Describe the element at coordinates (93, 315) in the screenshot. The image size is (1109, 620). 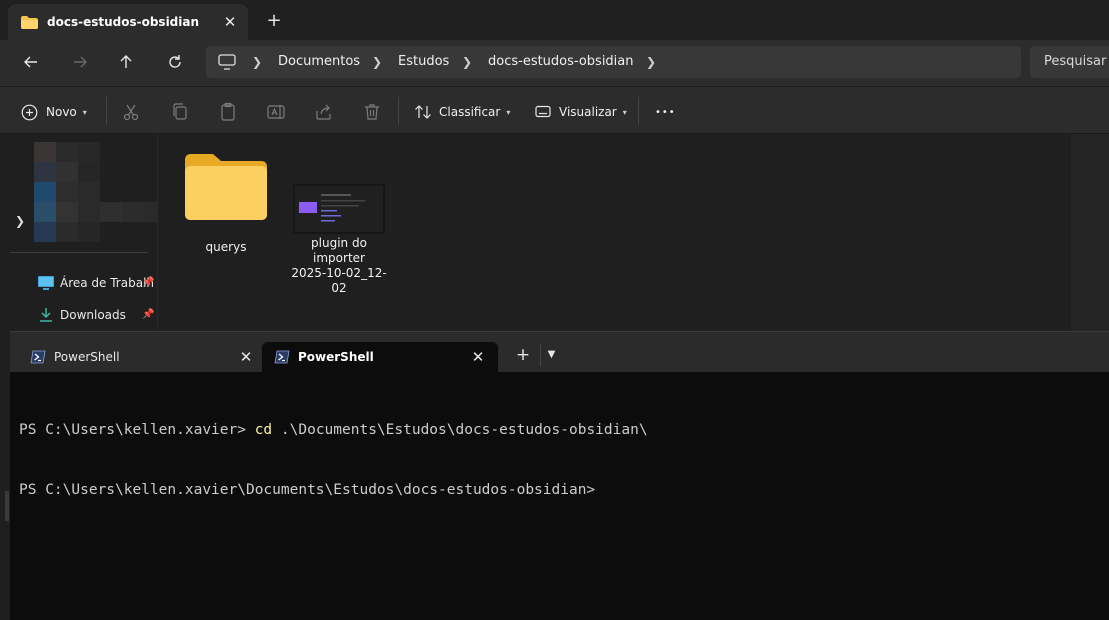
I see `quick-access-label: Downloads` at that location.